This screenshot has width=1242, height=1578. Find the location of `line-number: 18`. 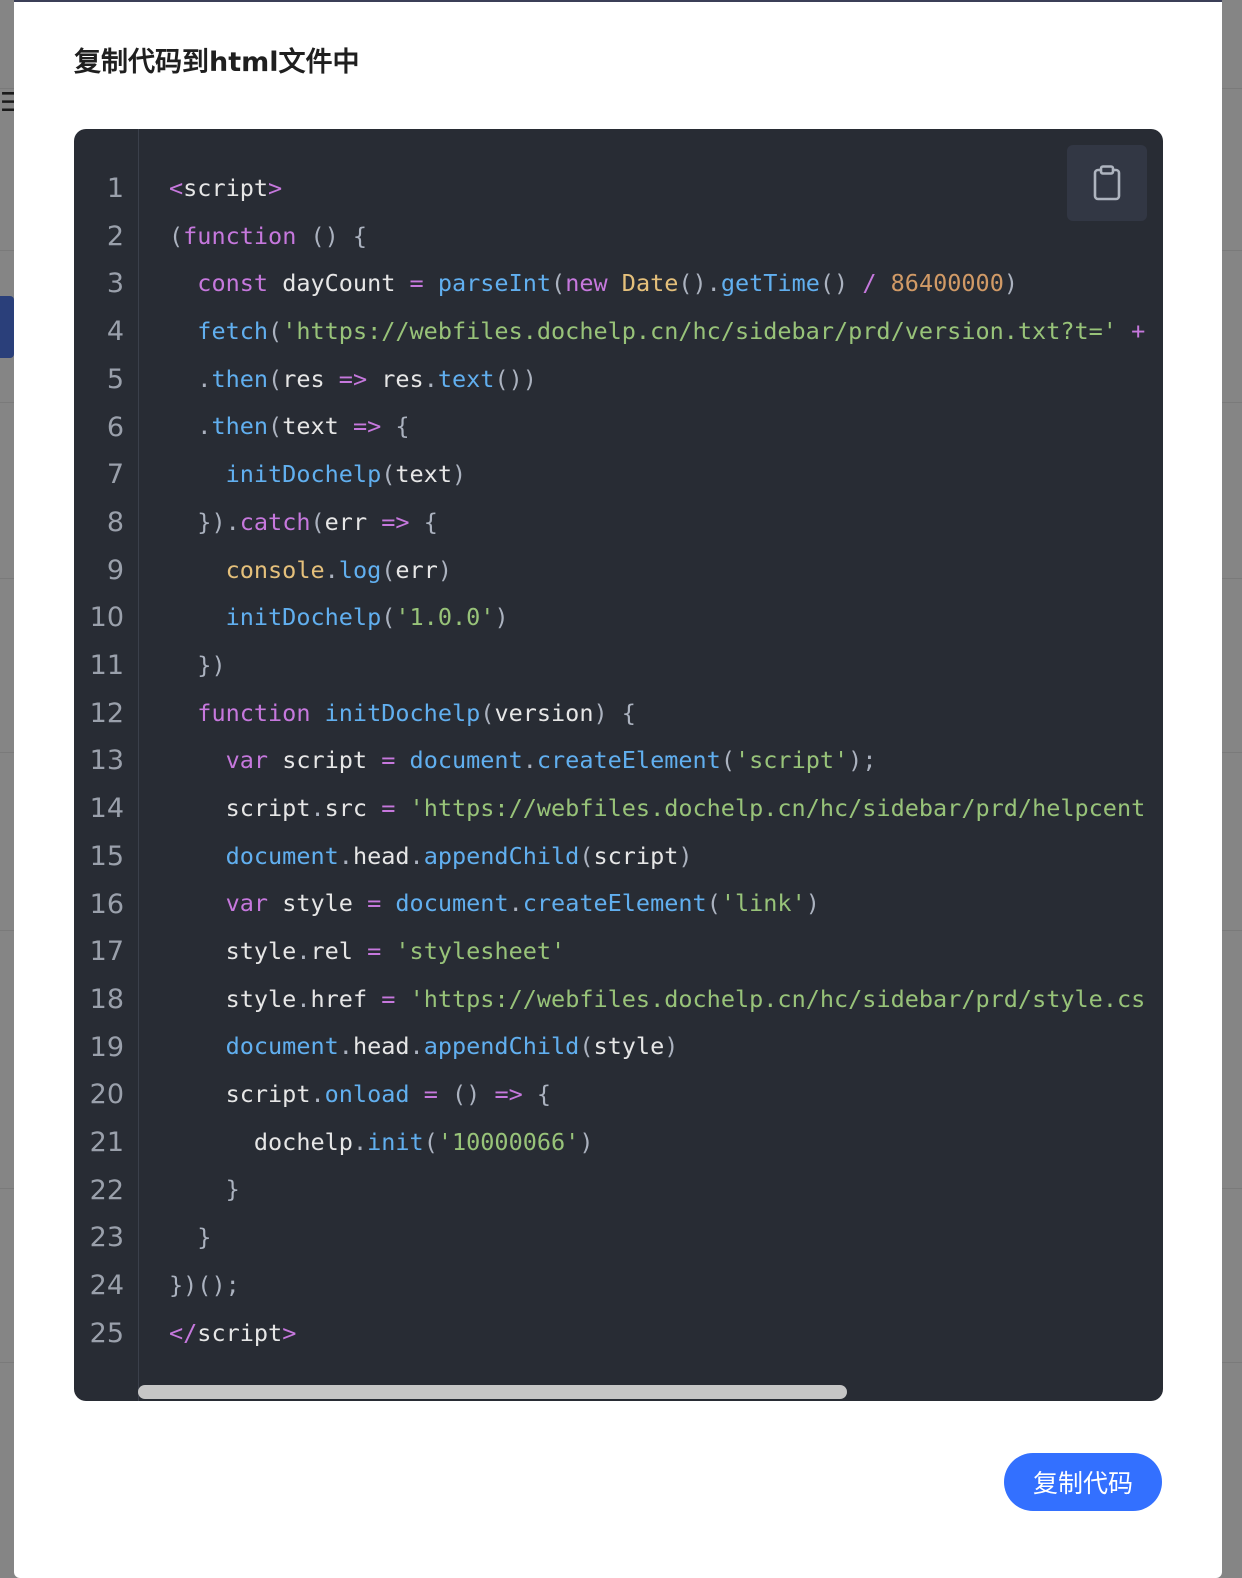

line-number: 18 is located at coordinates (106, 999).